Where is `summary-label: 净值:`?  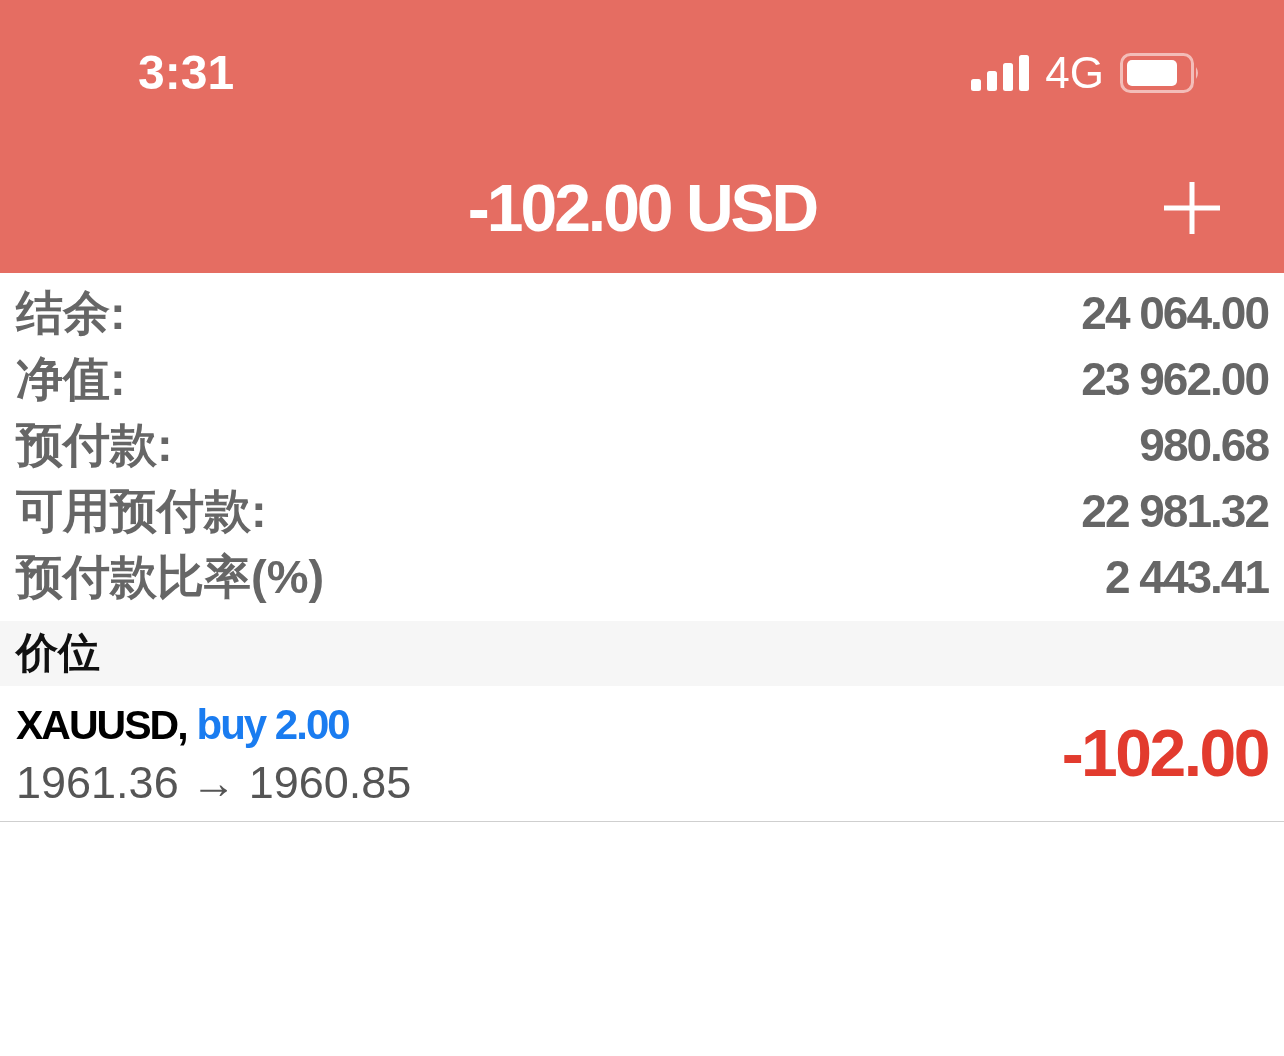
summary-label: 净值: is located at coordinates (71, 379).